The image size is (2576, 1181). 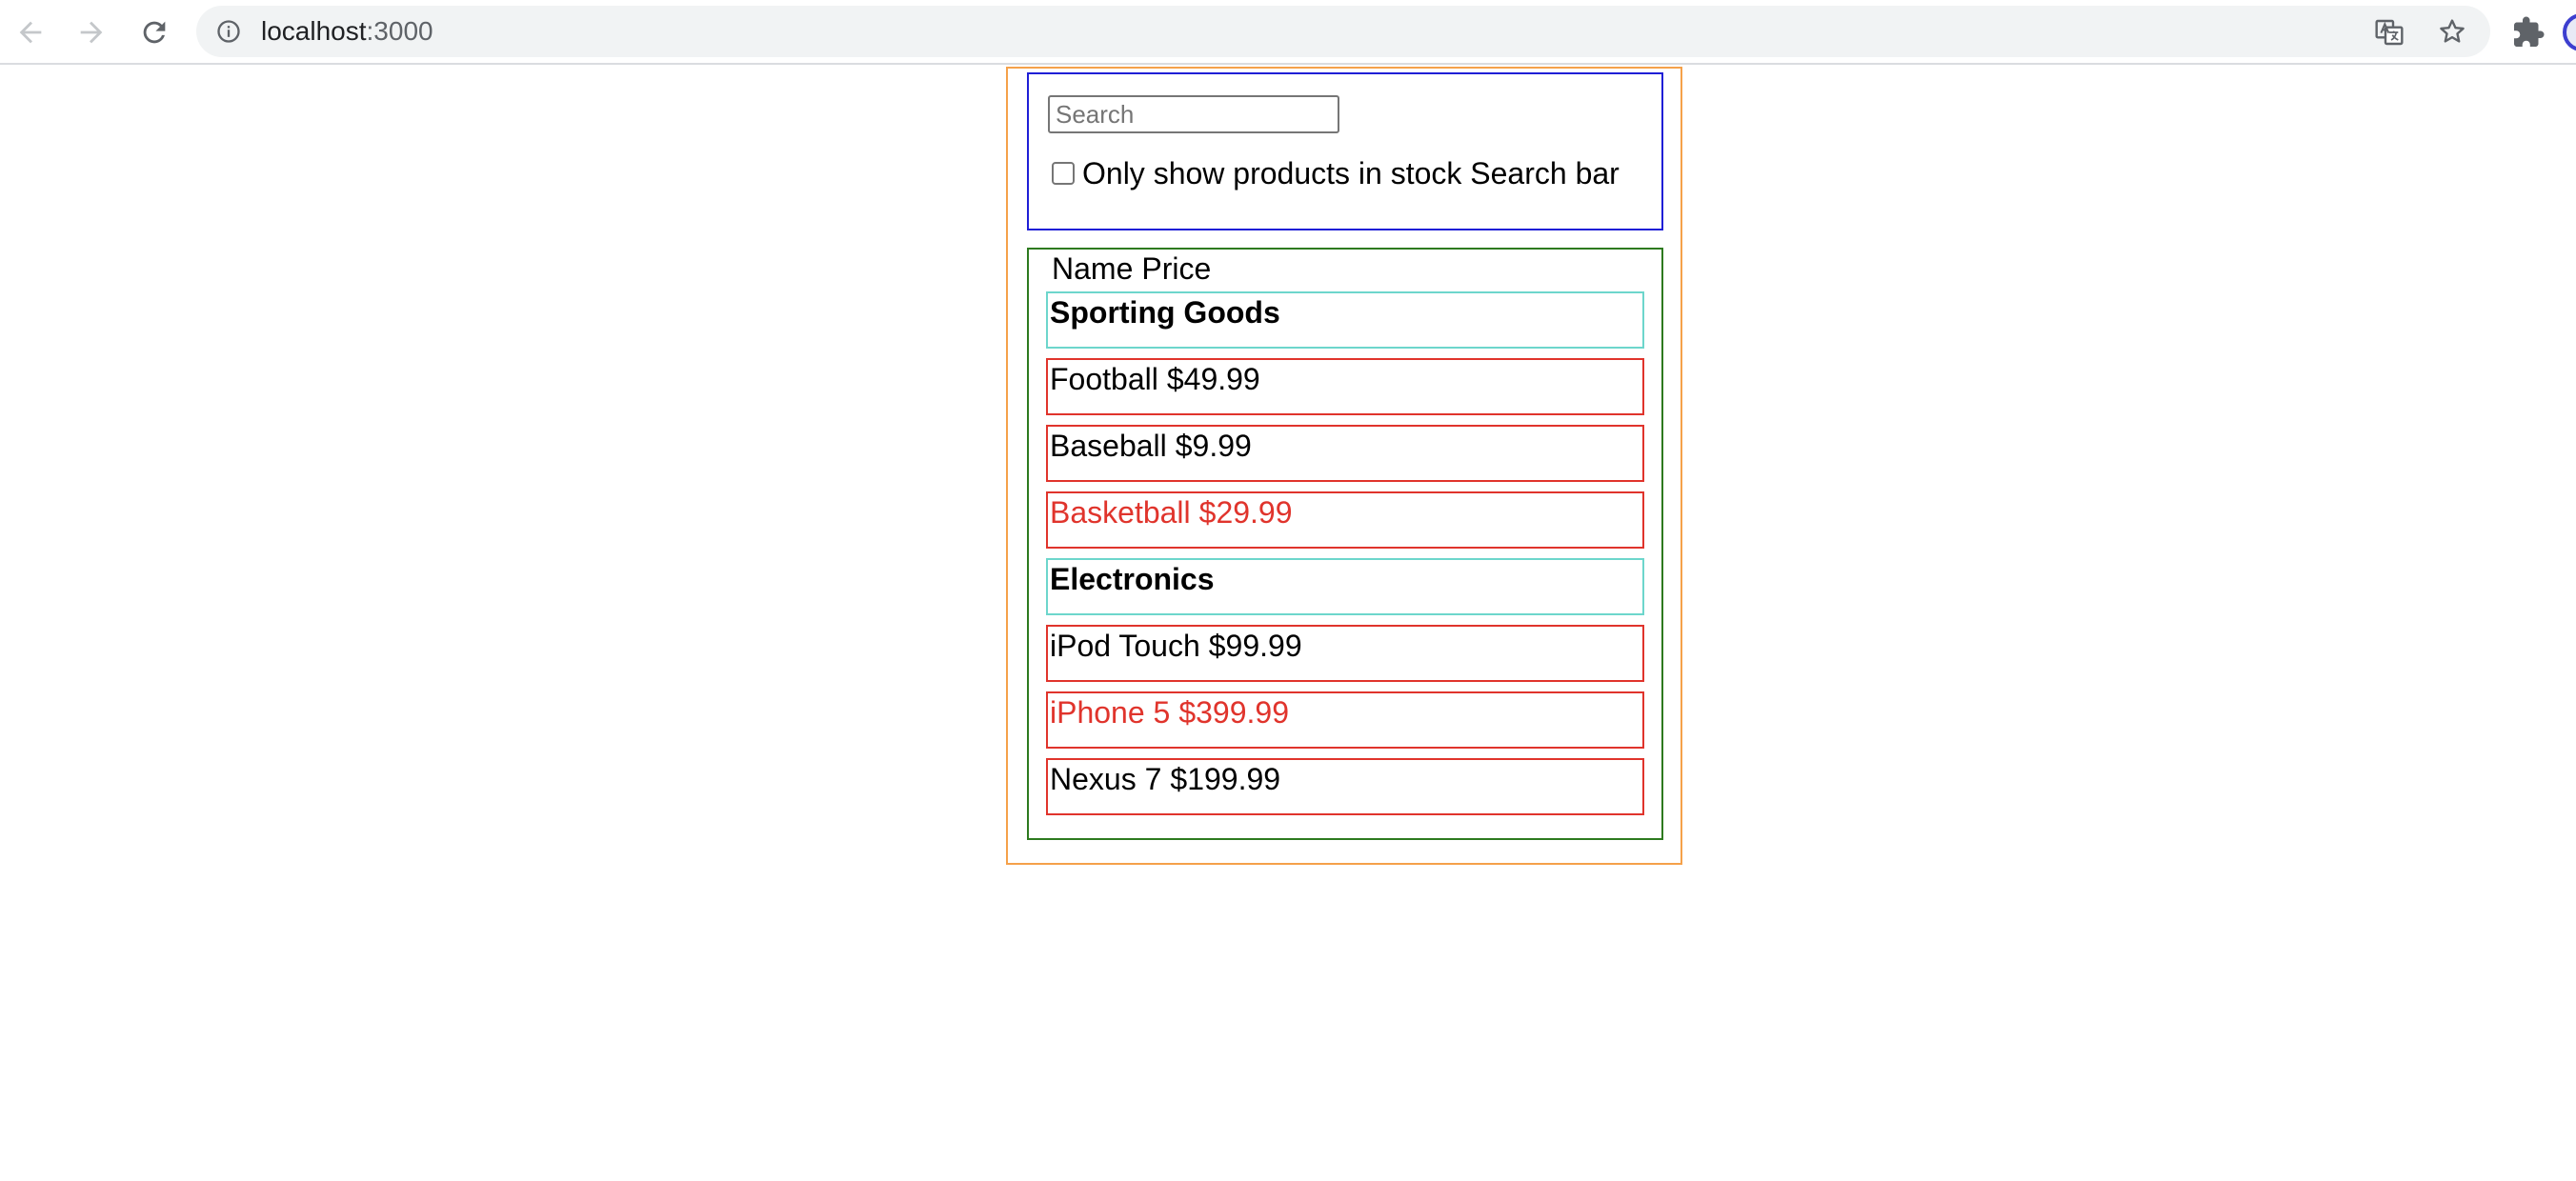 I want to click on info-icon, so click(x=229, y=32).